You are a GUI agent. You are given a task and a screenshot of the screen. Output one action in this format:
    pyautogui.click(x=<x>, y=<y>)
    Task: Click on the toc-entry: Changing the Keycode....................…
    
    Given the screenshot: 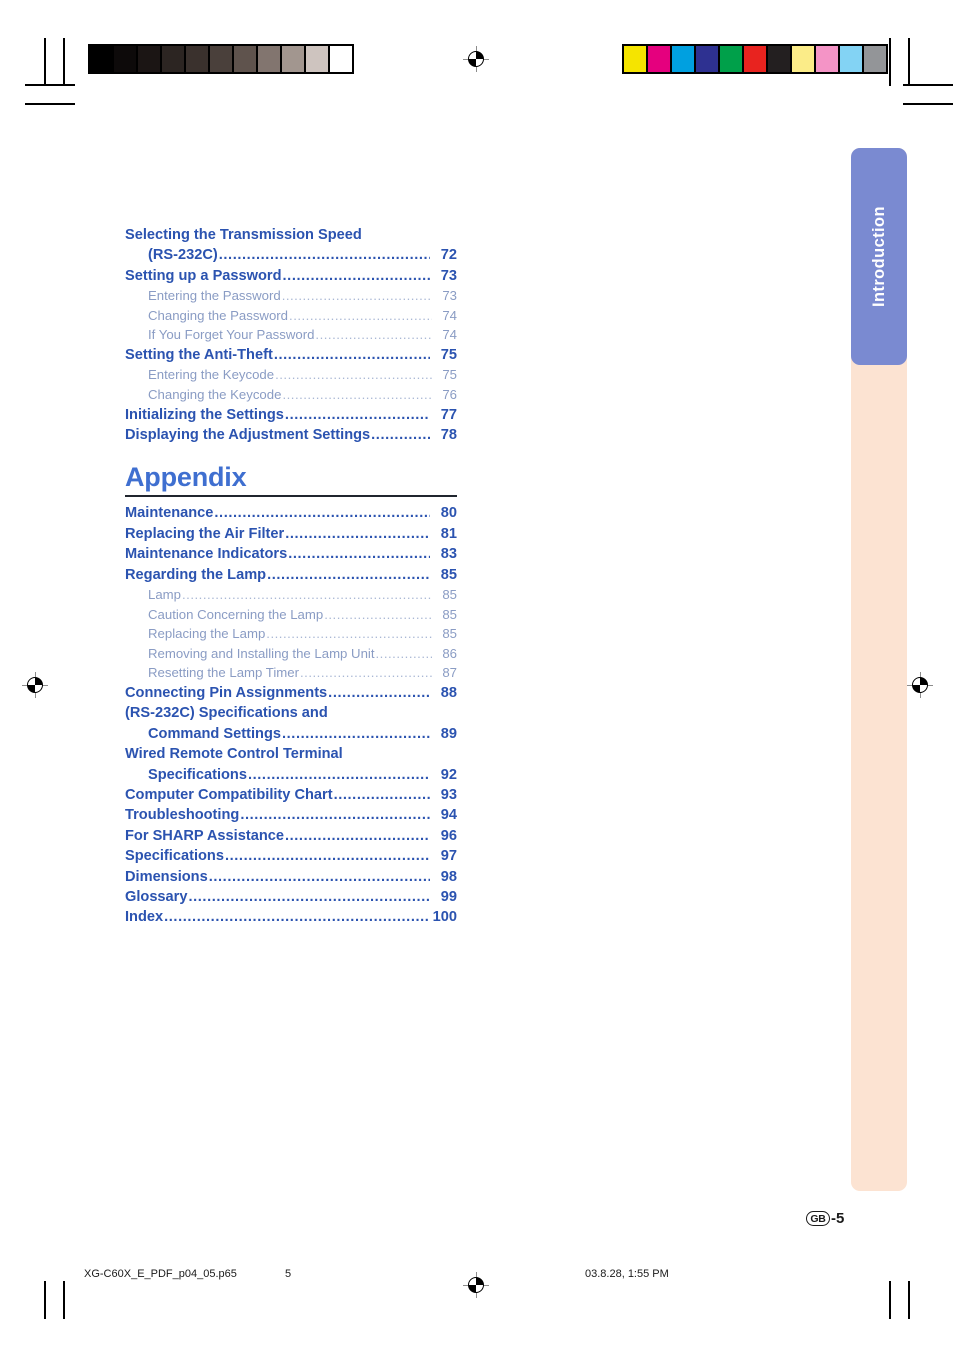 What is the action you would take?
    pyautogui.click(x=291, y=395)
    